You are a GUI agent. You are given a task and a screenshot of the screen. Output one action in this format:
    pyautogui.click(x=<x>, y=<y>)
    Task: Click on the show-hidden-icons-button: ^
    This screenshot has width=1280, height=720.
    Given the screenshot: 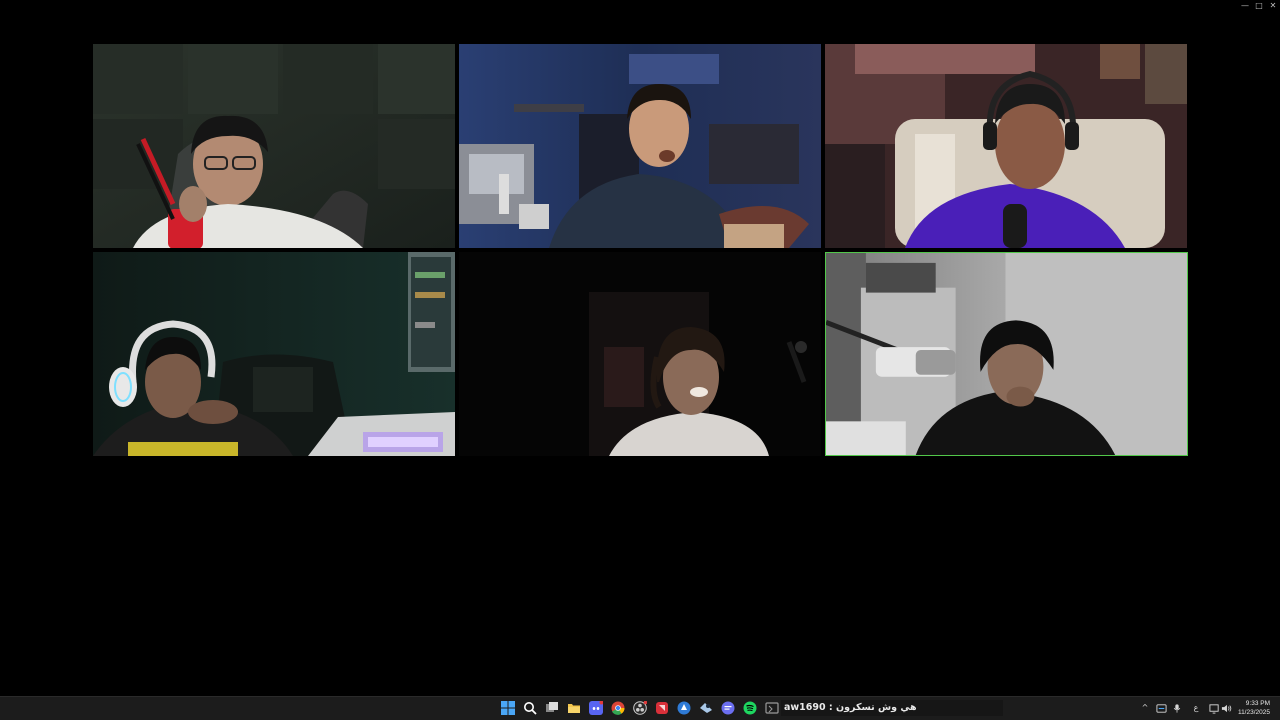 What is the action you would take?
    pyautogui.click(x=1145, y=708)
    